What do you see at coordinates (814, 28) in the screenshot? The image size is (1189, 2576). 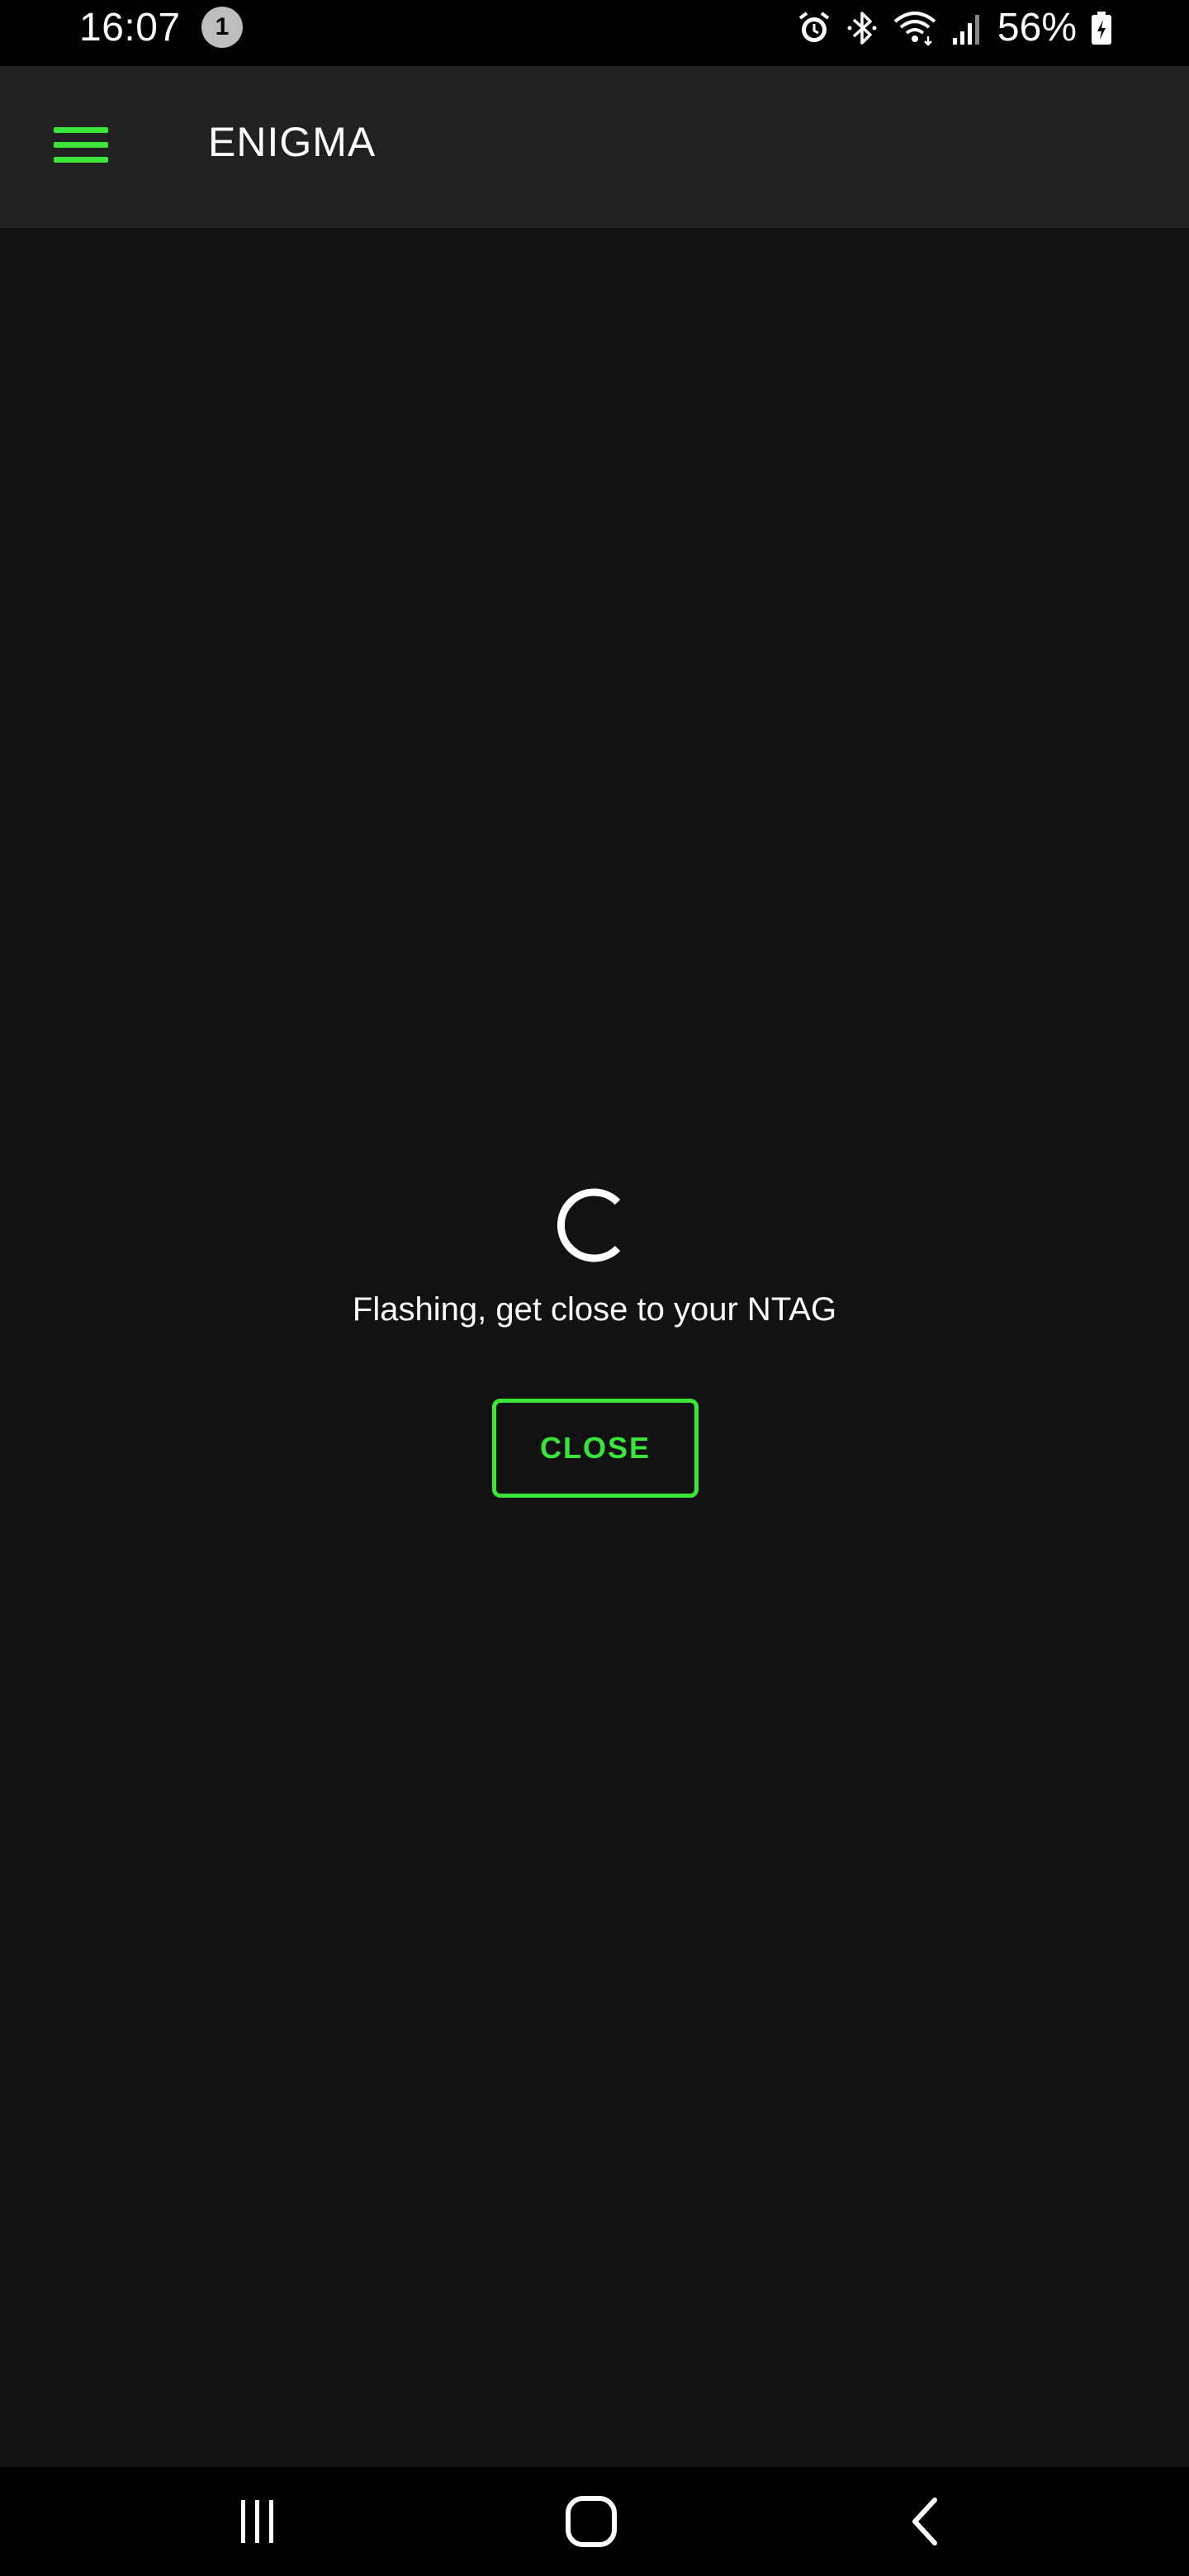 I see `alarm-icon` at bounding box center [814, 28].